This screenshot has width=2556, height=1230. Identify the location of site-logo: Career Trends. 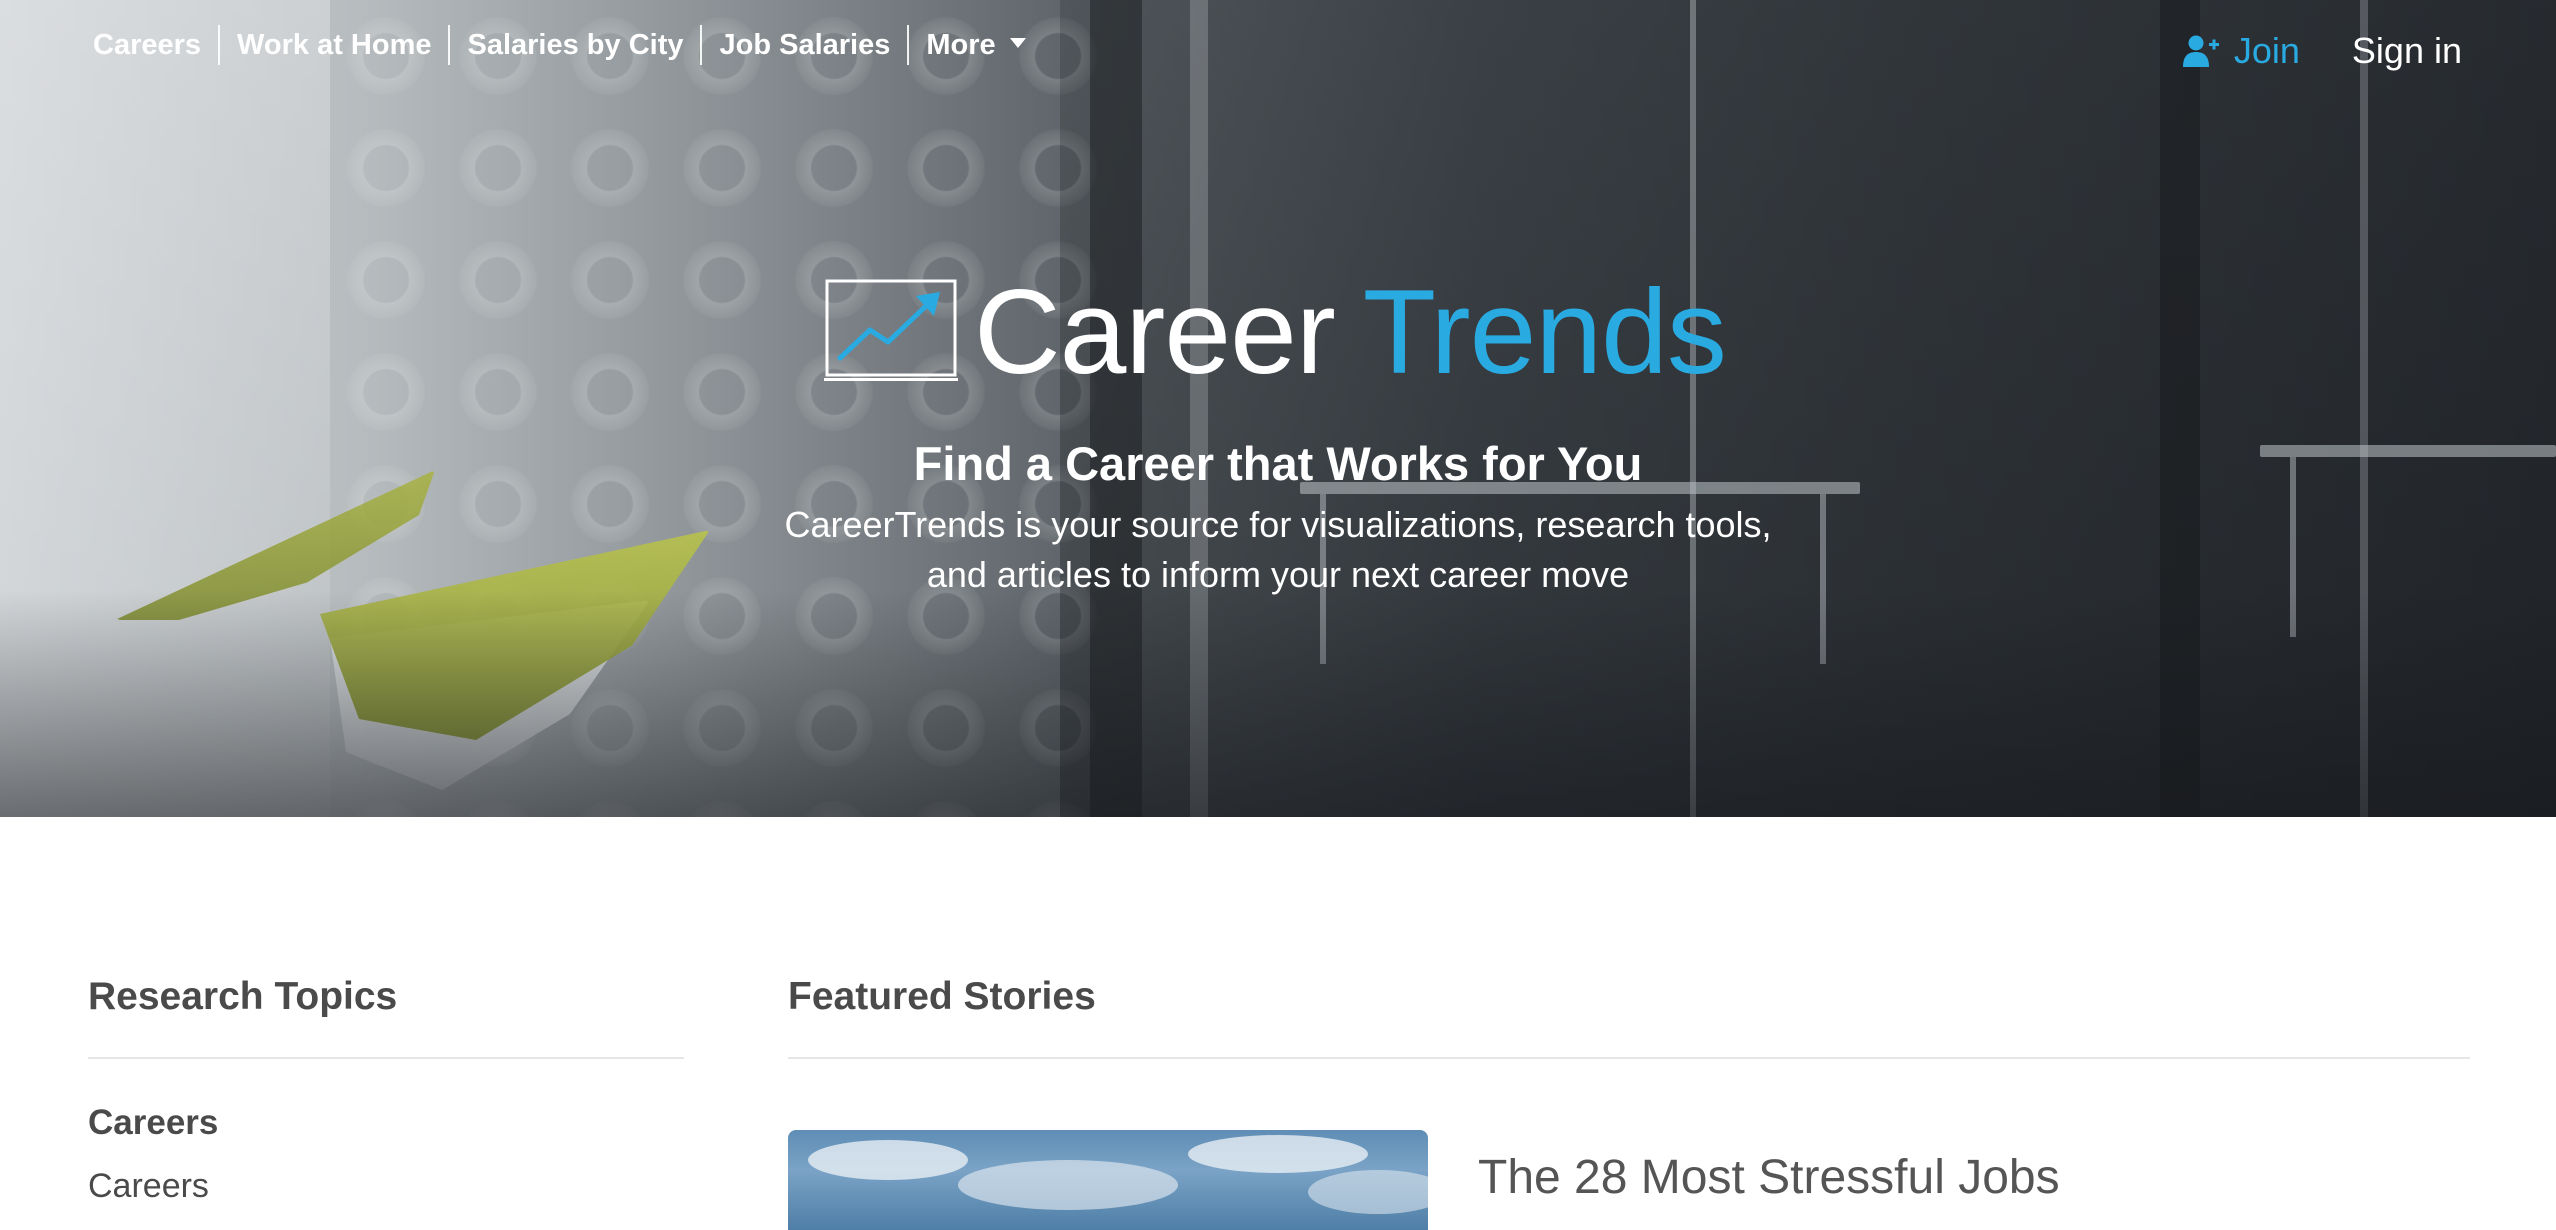
(1275, 332).